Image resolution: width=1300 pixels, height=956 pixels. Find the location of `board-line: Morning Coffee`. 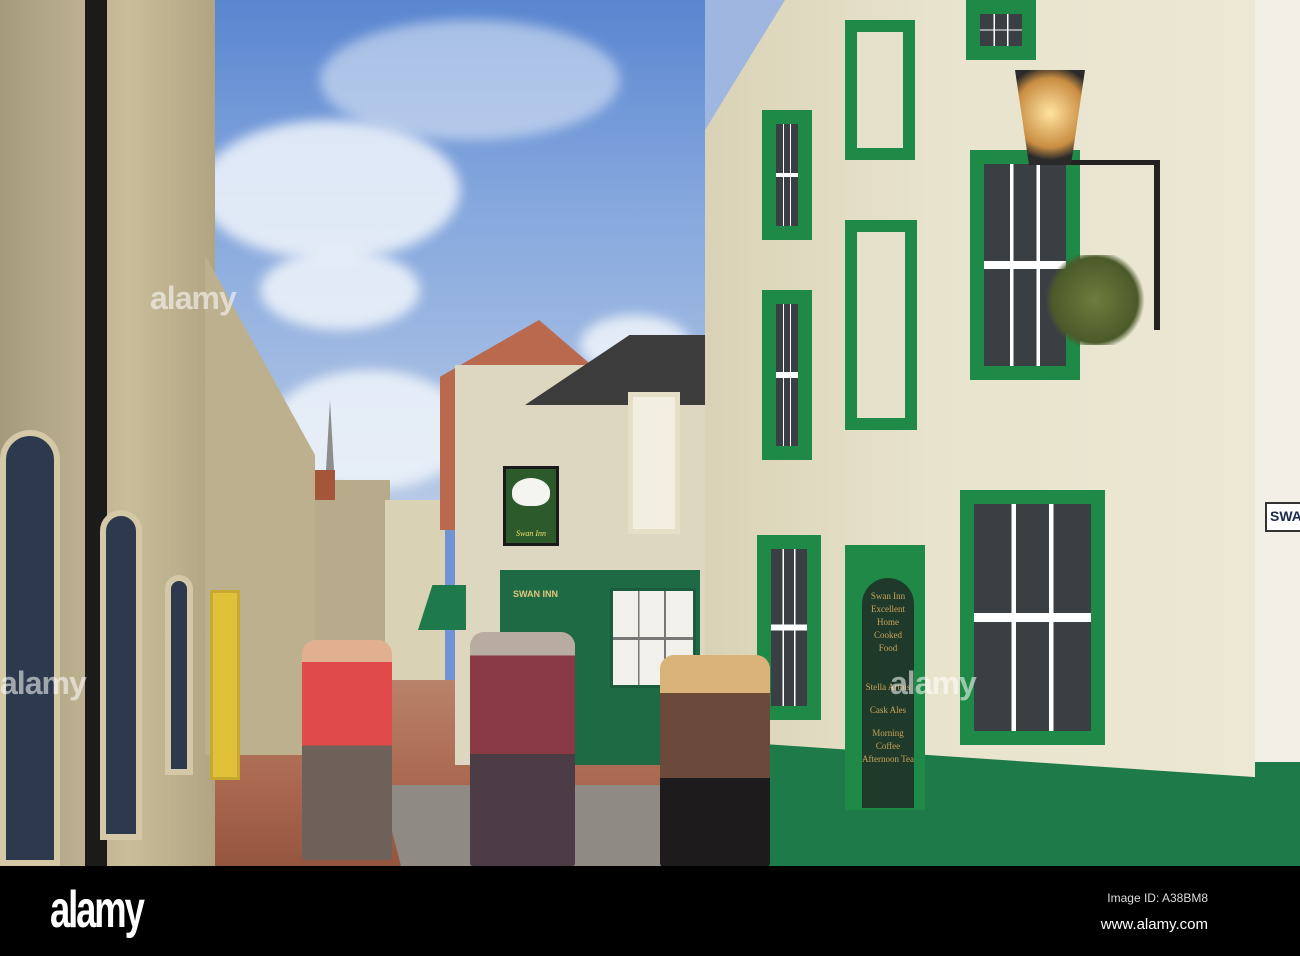

board-line: Morning Coffee is located at coordinates (888, 739).